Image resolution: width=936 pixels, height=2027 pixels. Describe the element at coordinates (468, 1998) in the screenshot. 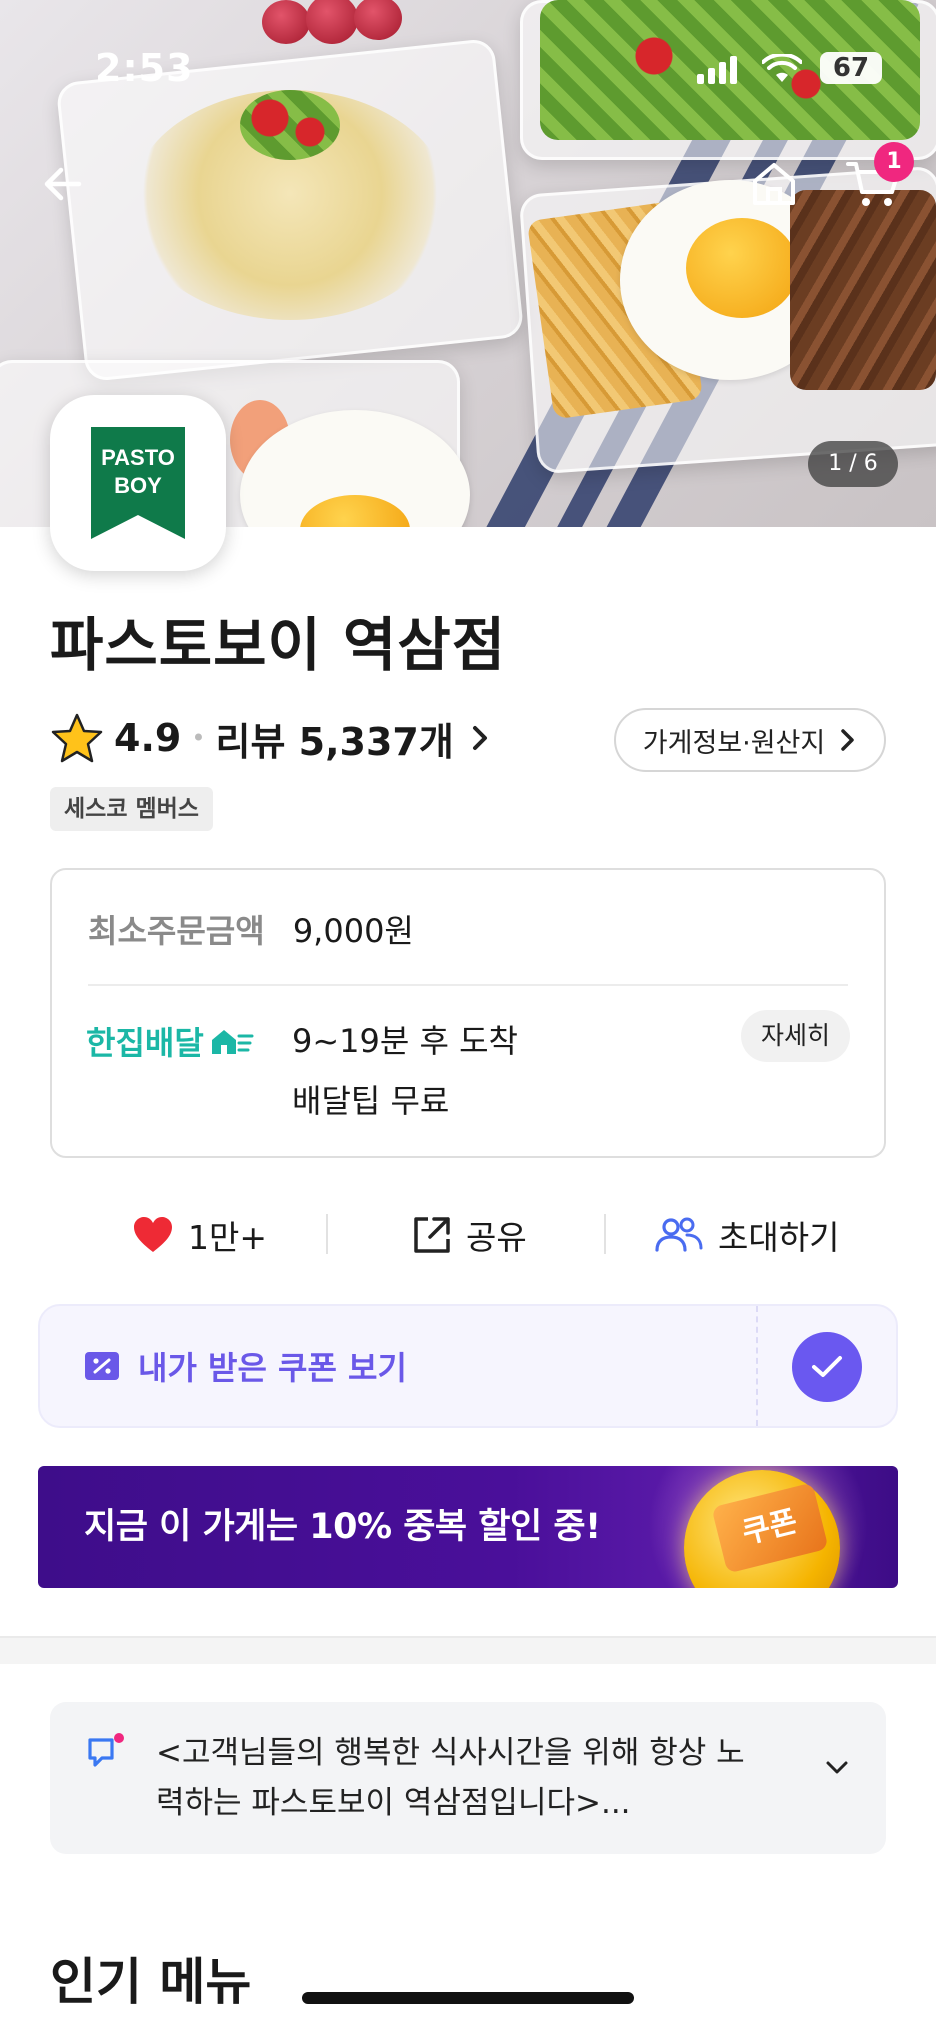

I see `home-indicator` at that location.